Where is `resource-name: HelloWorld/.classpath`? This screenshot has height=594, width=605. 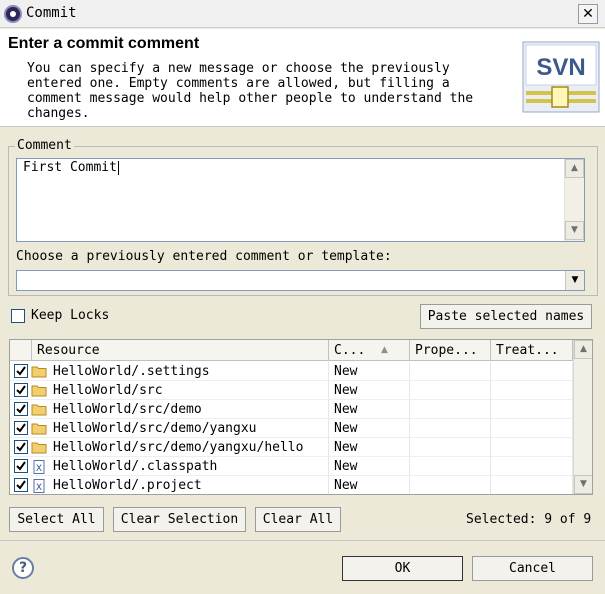 resource-name: HelloWorld/.classpath is located at coordinates (135, 466).